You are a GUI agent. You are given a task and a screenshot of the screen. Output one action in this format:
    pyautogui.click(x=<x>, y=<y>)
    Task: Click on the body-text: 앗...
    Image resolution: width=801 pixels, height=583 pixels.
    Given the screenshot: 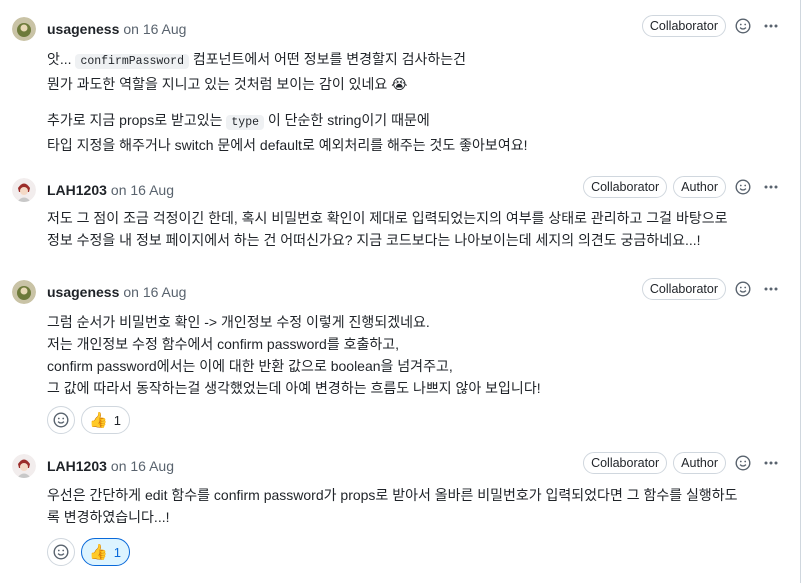 What is the action you would take?
    pyautogui.click(x=61, y=59)
    